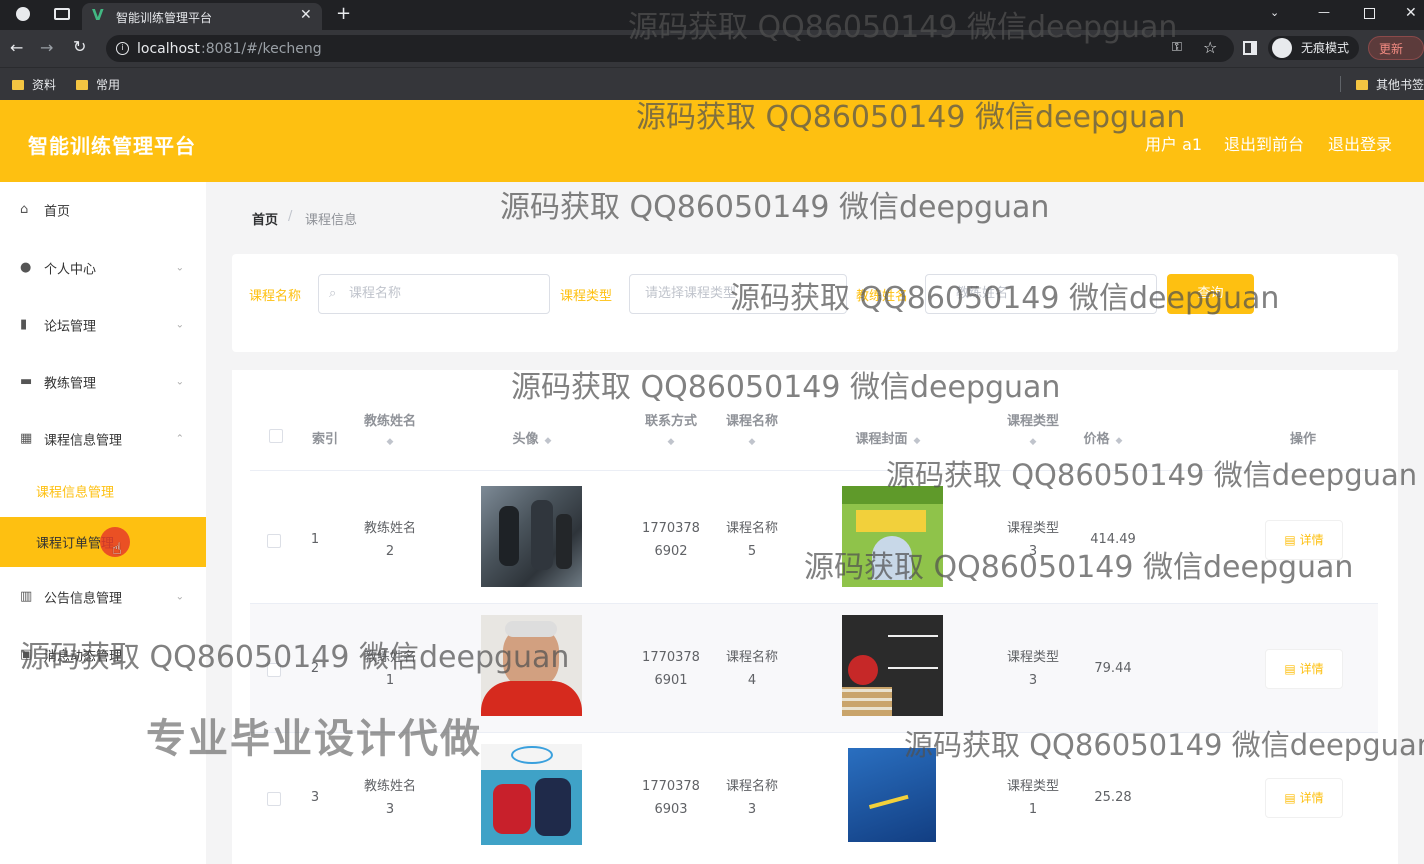  I want to click on row-type: 课程类型 1, so click(1033, 798).